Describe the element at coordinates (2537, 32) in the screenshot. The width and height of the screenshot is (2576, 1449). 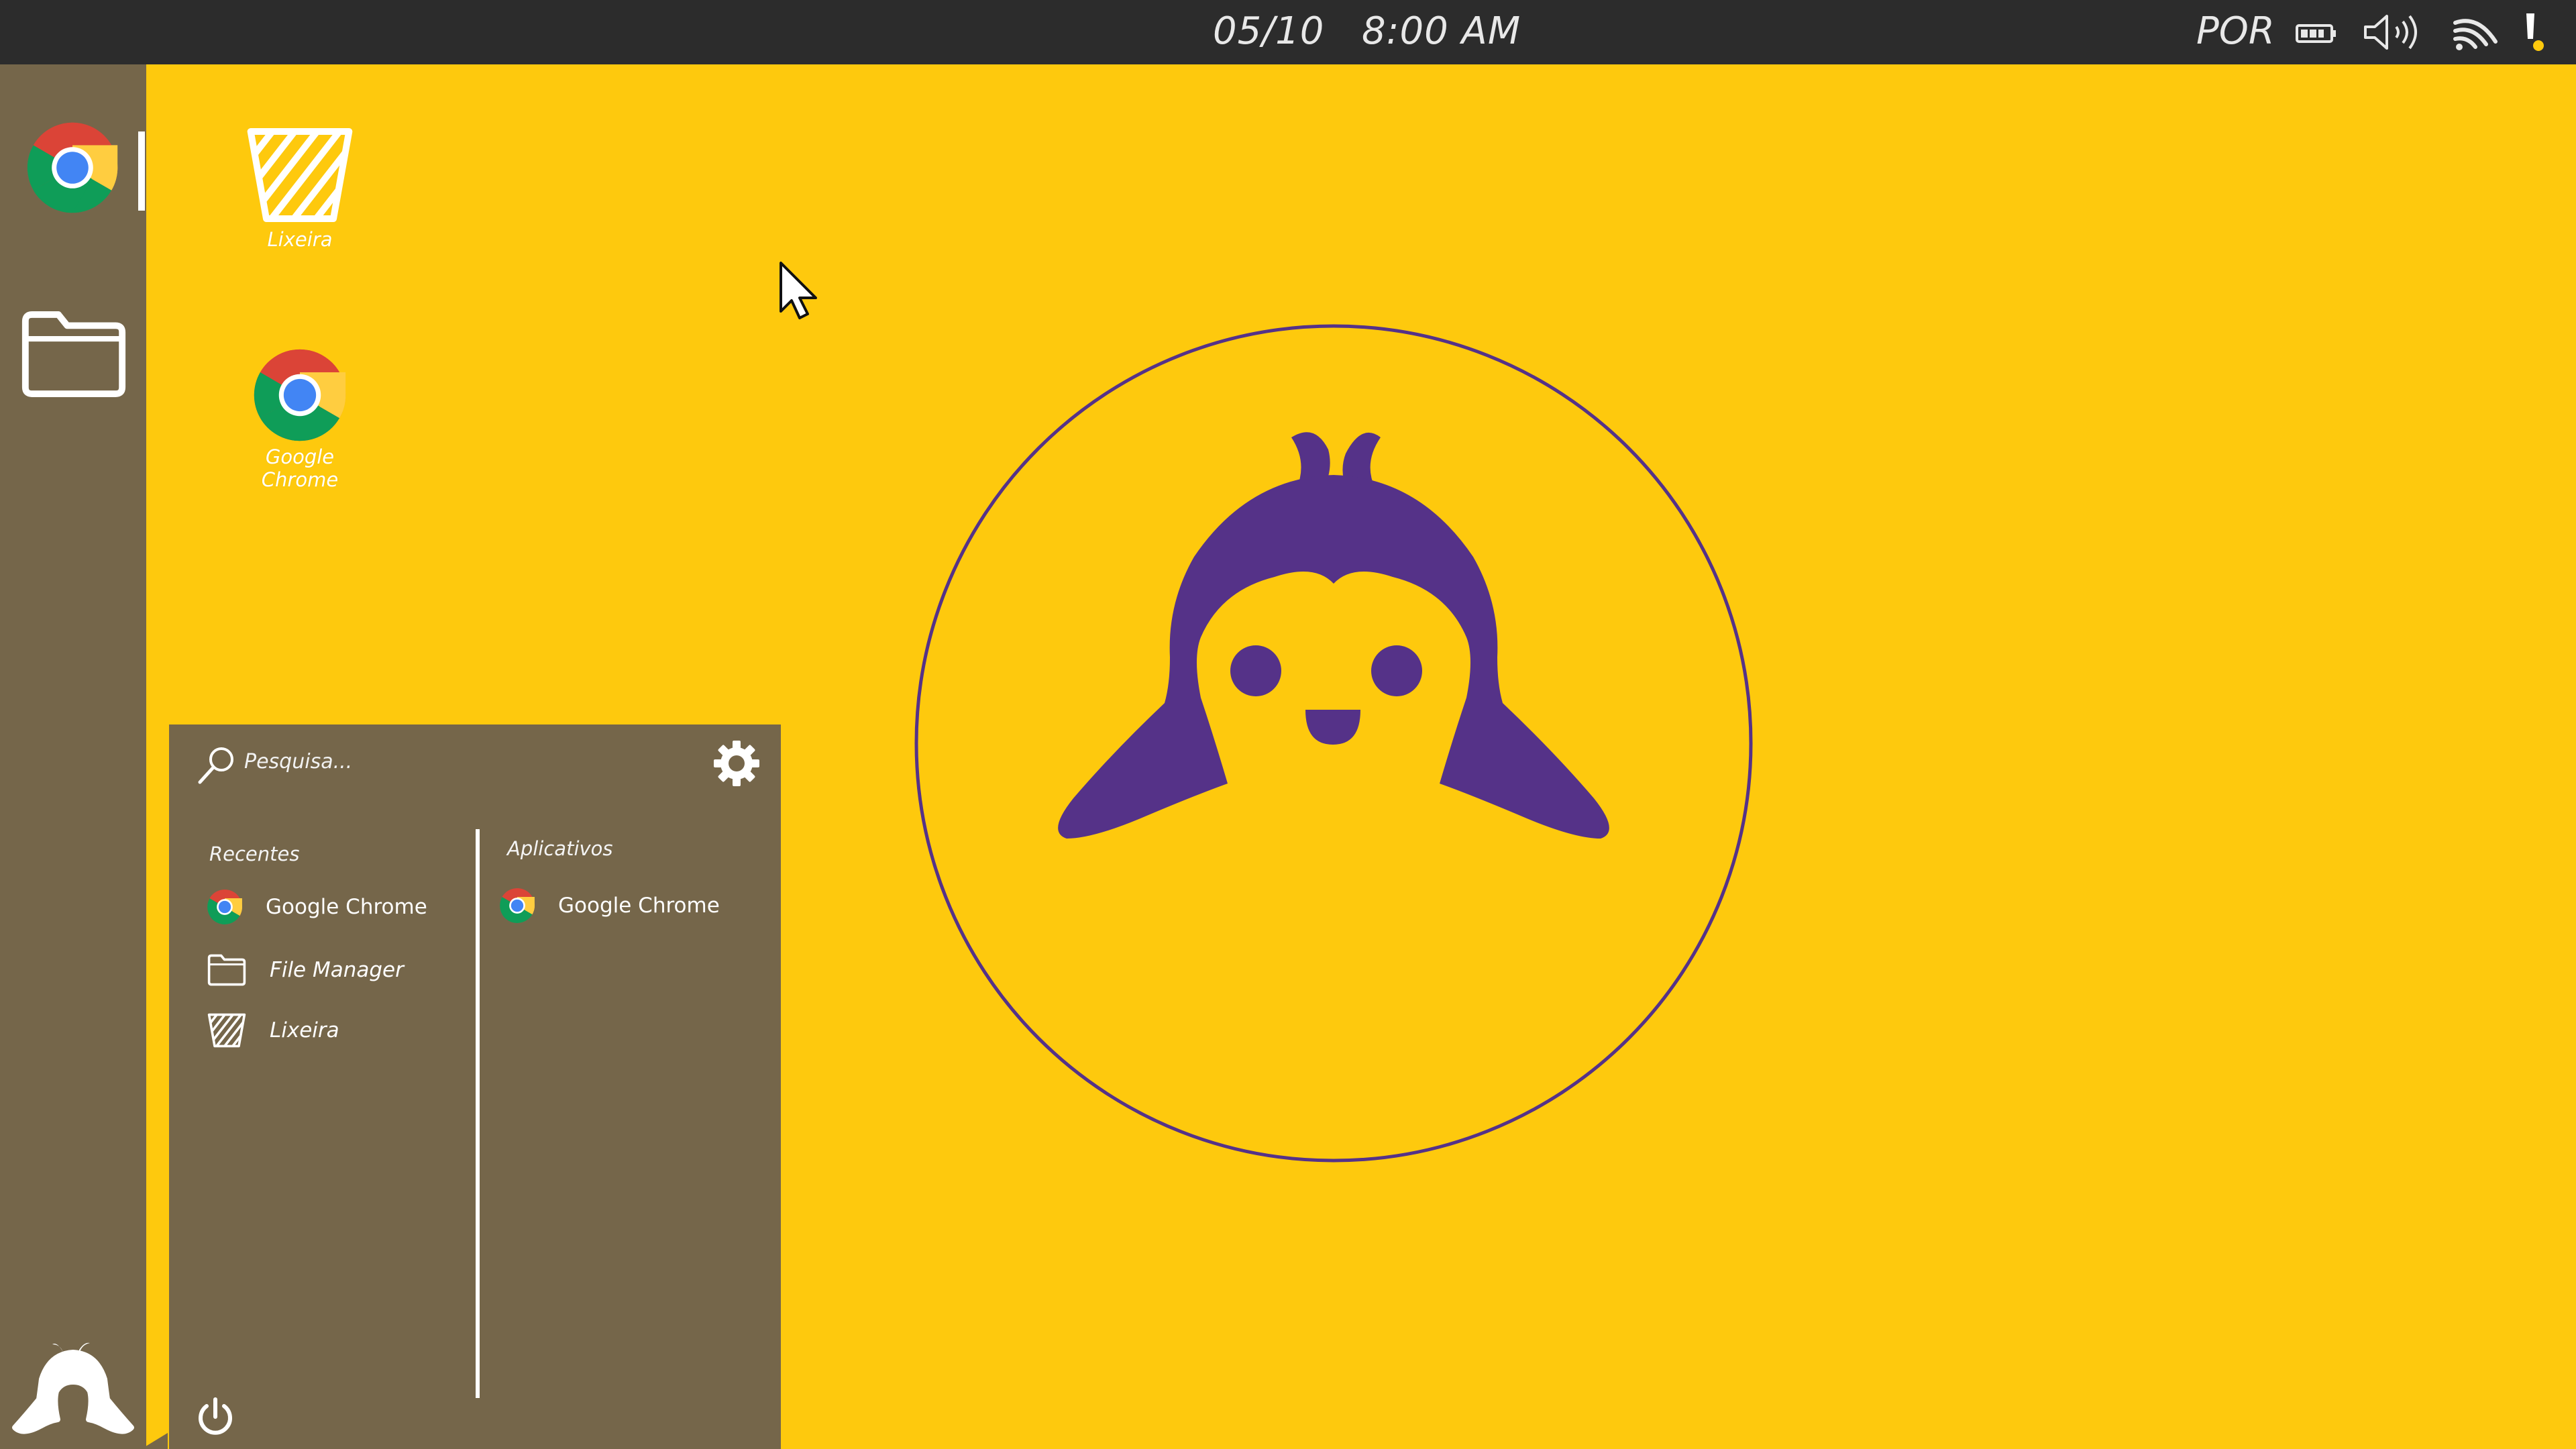
I see `notification-alert-icon` at that location.